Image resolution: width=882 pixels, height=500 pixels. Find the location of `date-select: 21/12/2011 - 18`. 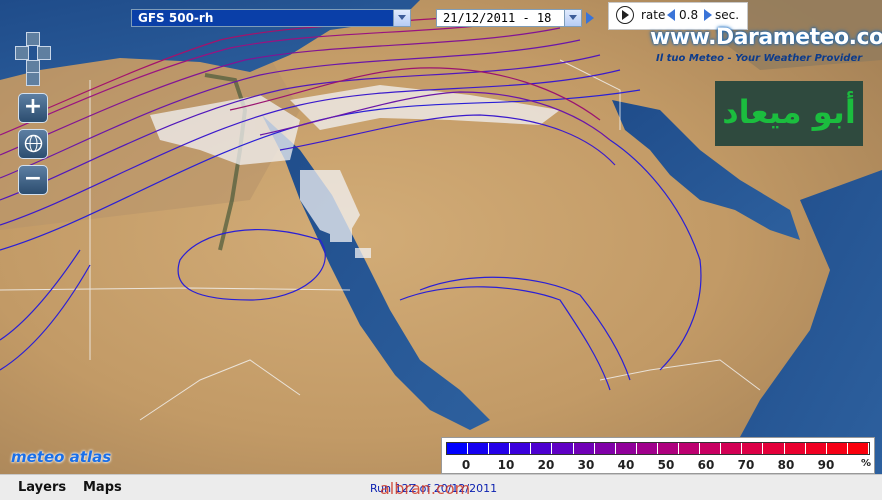

date-select: 21/12/2011 - 18 is located at coordinates (509, 18).